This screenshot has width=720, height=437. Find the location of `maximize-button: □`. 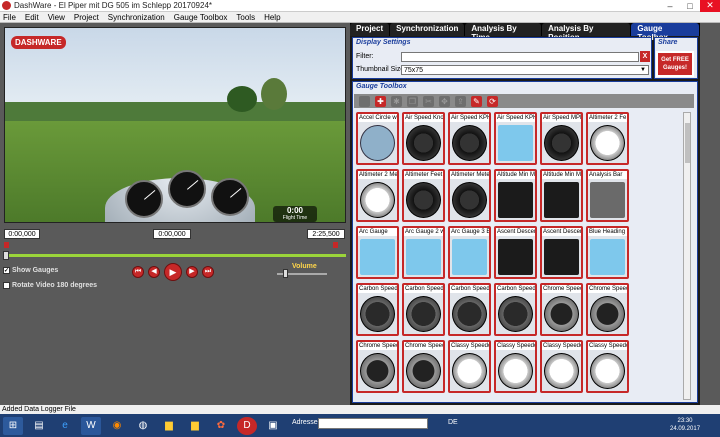

maximize-button: □ is located at coordinates (690, 6).